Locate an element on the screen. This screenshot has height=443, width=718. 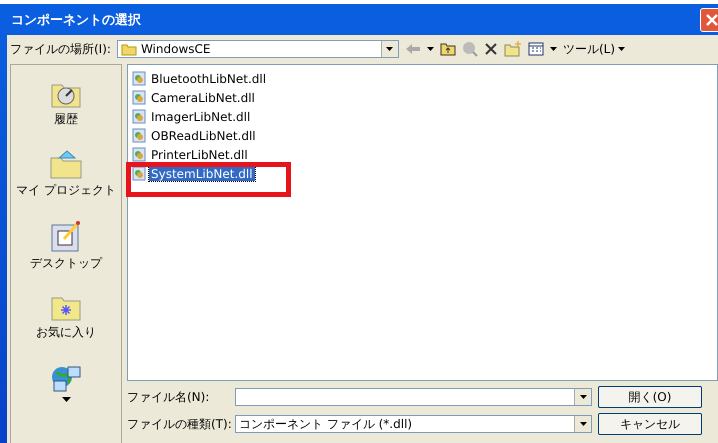
file-item: BluetoothLibNet.dll is located at coordinates (208, 79).